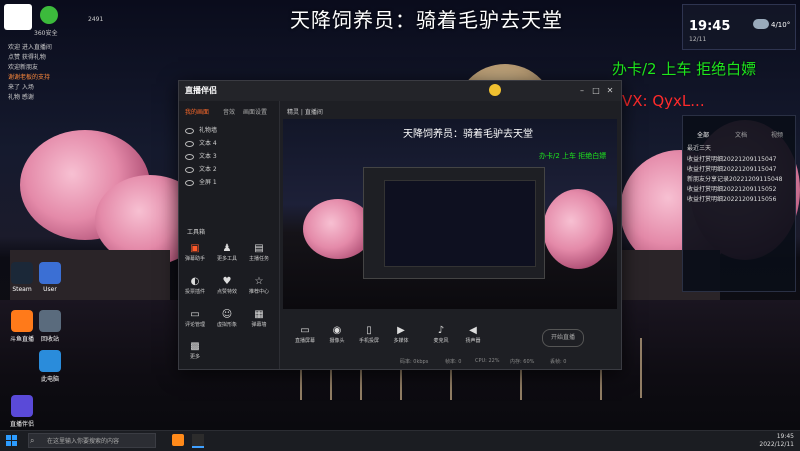 The width and height of the screenshot is (800, 451). Describe the element at coordinates (197, 111) in the screenshot. I see `tab-my-scene: 我的画面` at that location.